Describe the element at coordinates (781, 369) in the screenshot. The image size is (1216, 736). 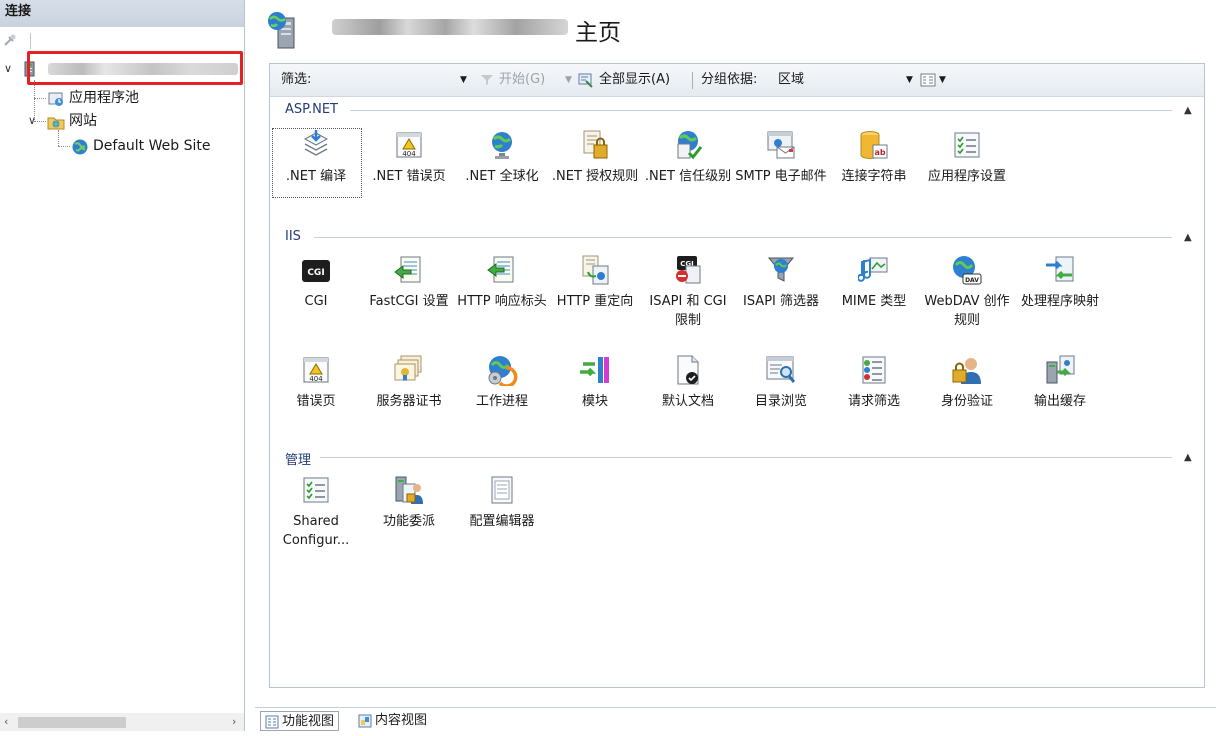
I see `directory-browse-icon` at that location.